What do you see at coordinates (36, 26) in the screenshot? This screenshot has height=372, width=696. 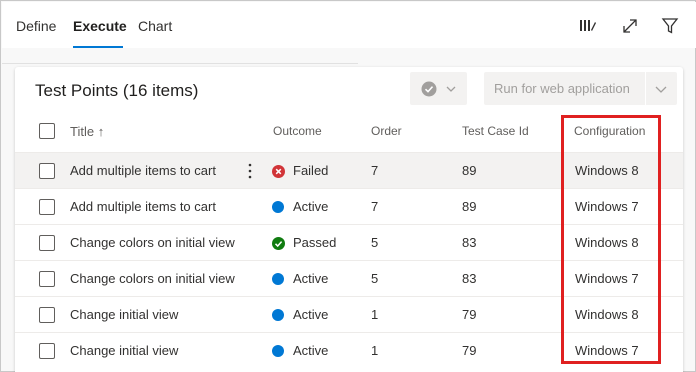 I see `tab-define: Define` at bounding box center [36, 26].